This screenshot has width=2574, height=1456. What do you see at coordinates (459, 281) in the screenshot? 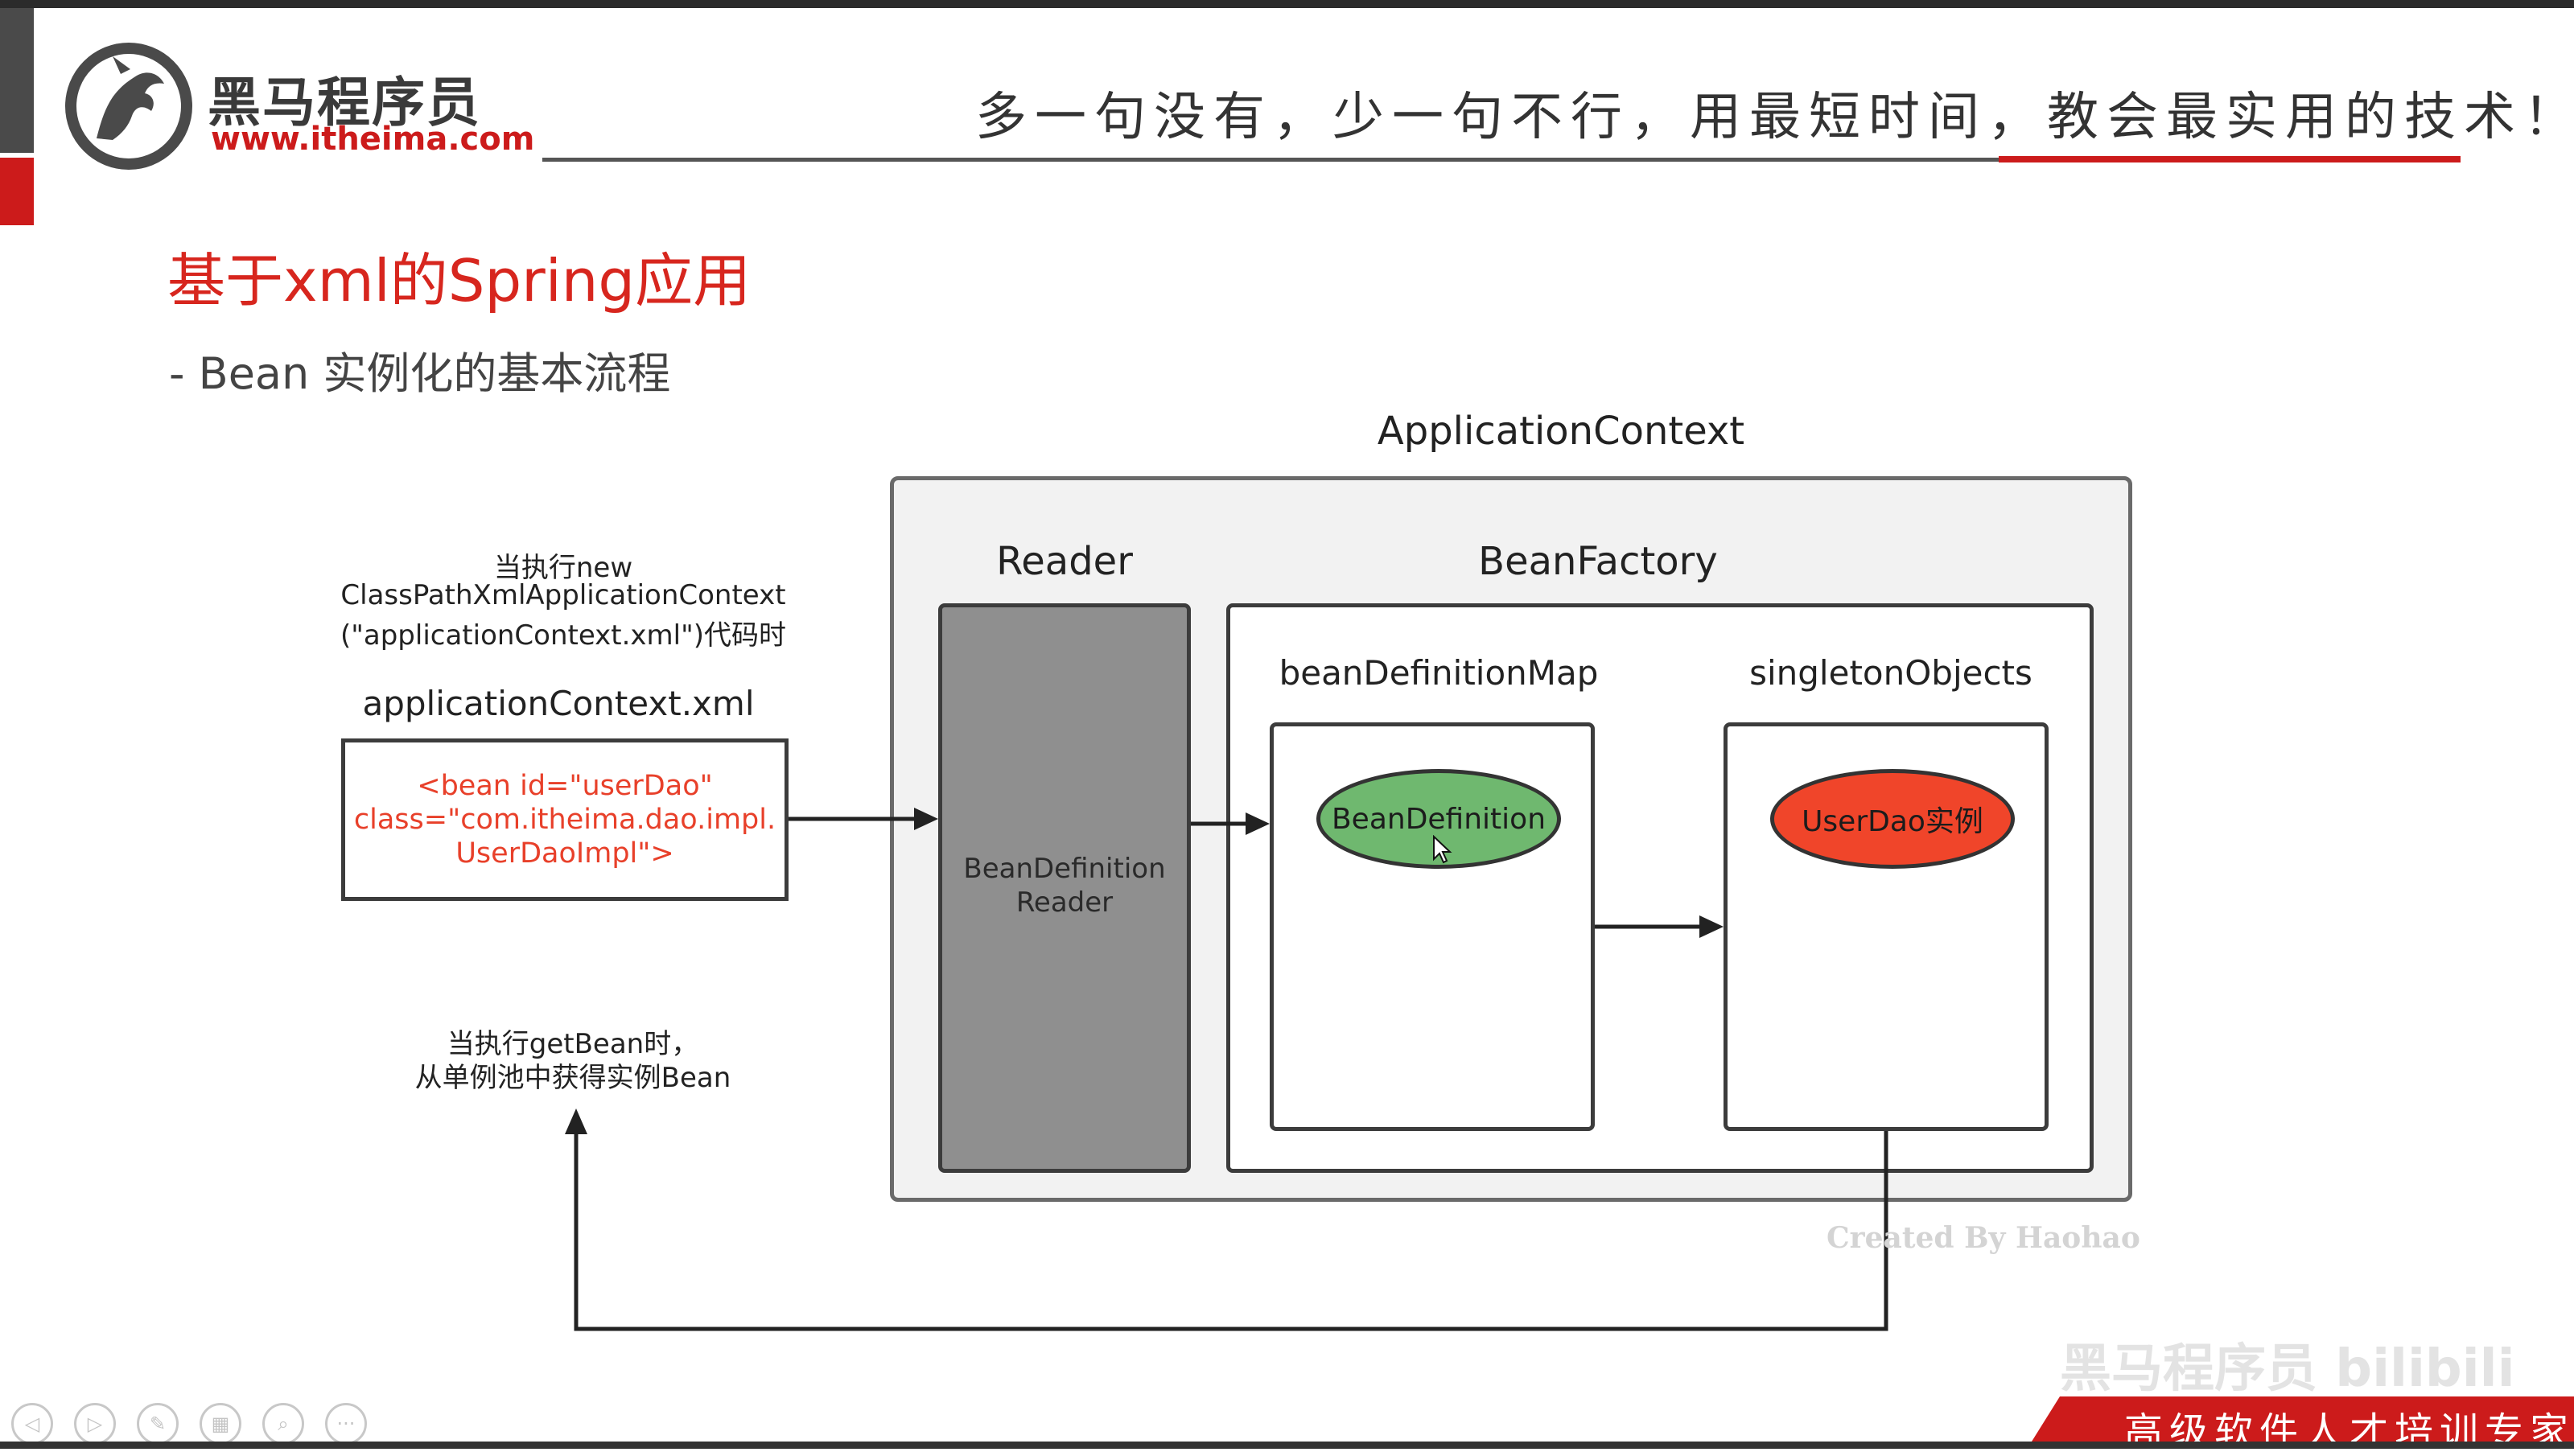
I see `page-title: 基于xml的Spring应用` at bounding box center [459, 281].